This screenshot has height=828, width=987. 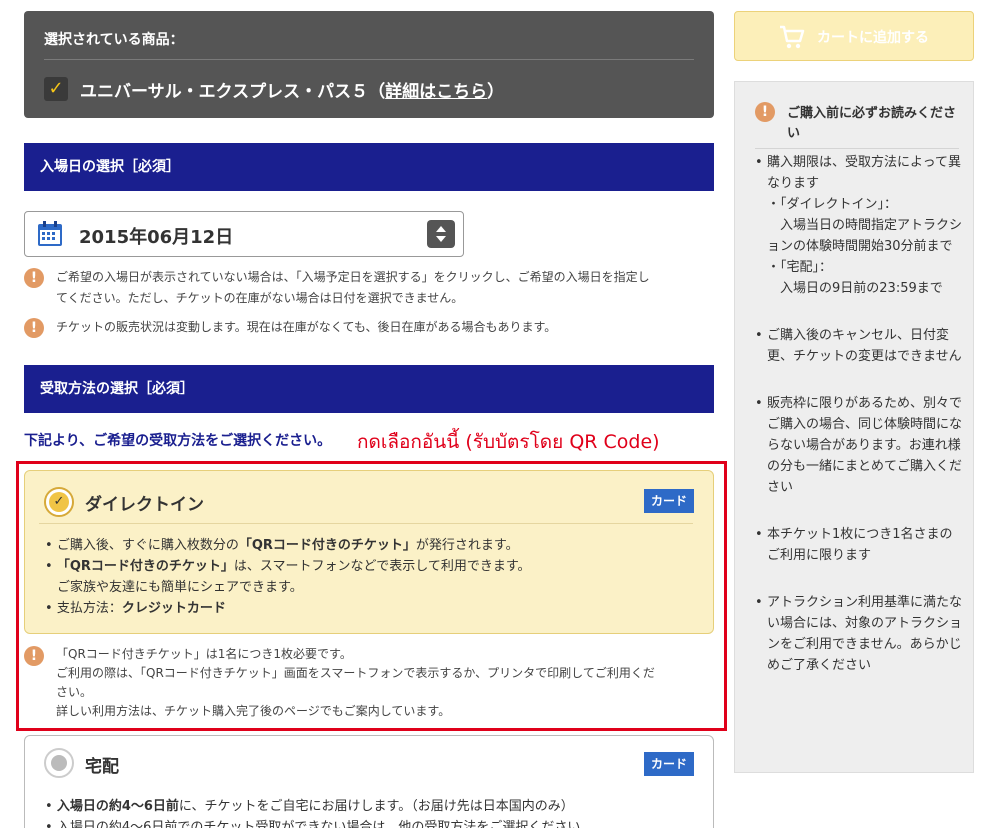 What do you see at coordinates (50, 233) in the screenshot?
I see `calendar-icon` at bounding box center [50, 233].